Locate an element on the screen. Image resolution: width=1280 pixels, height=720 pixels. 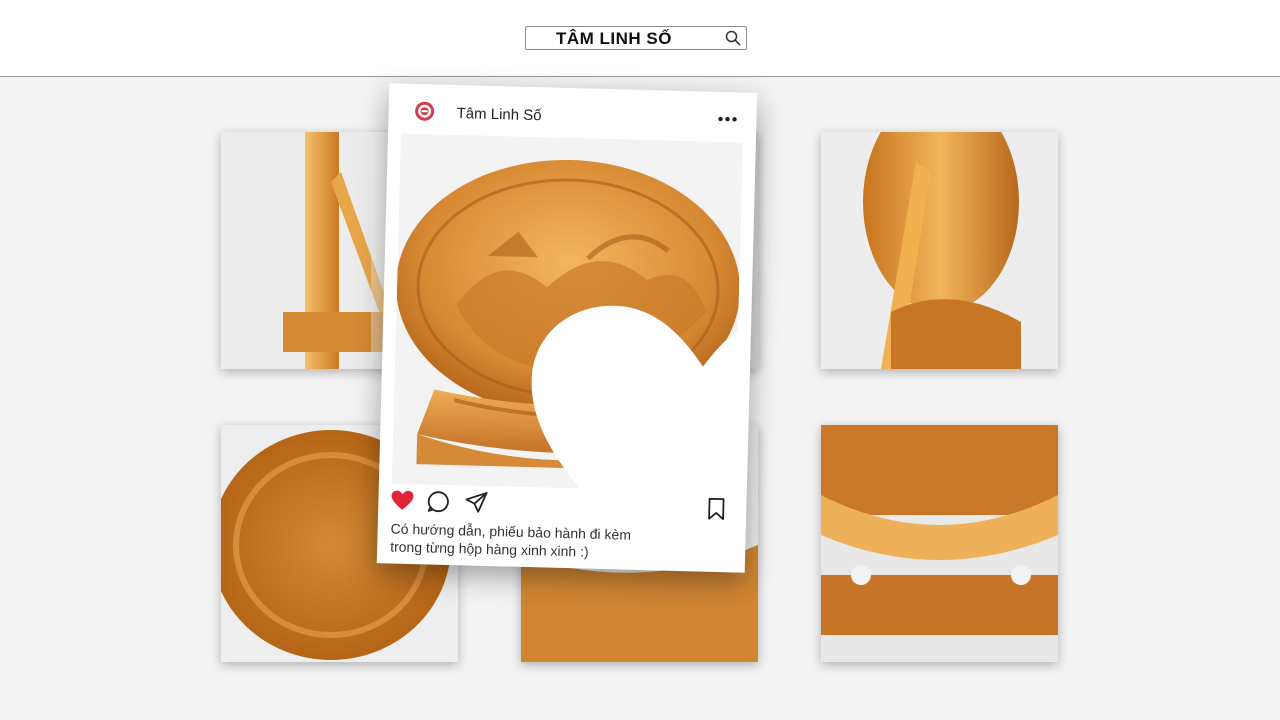
top-bar: TÂM LINH SỐ is located at coordinates (640, 38).